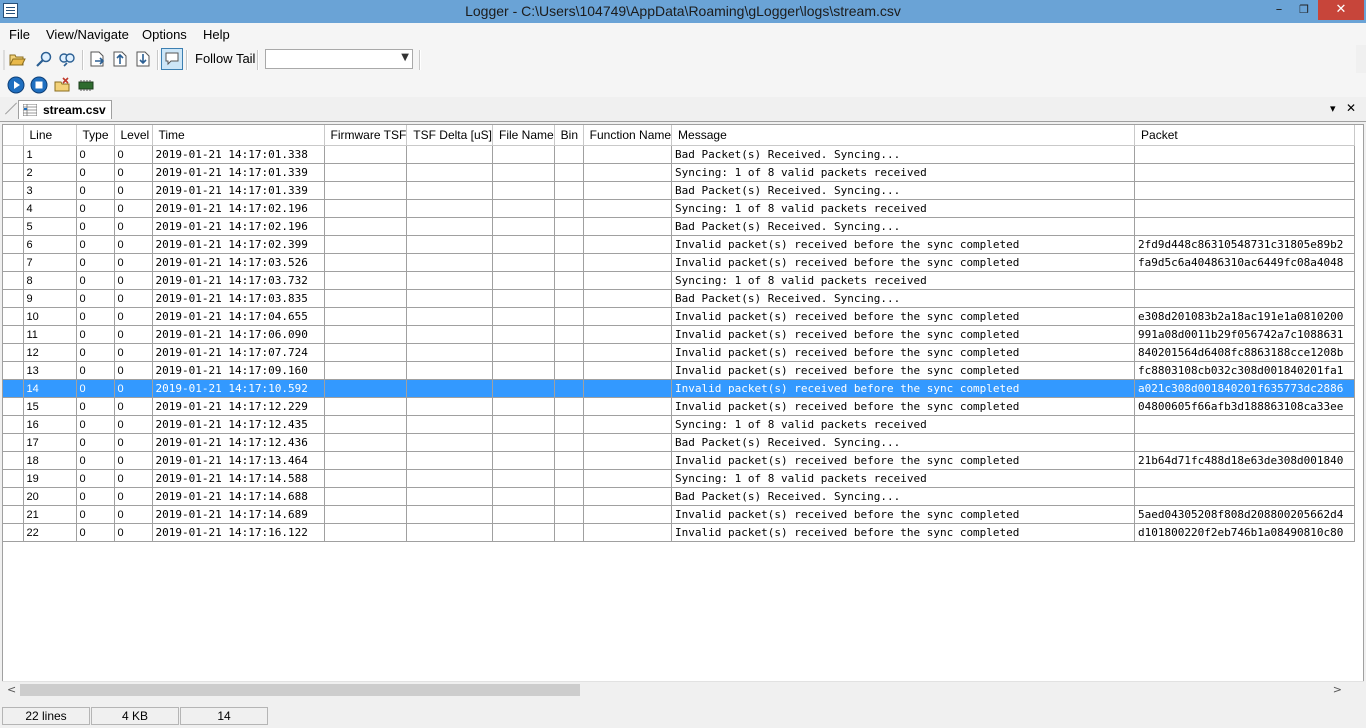 The image size is (1366, 728). What do you see at coordinates (44, 59) in the screenshot?
I see `find-icon` at bounding box center [44, 59].